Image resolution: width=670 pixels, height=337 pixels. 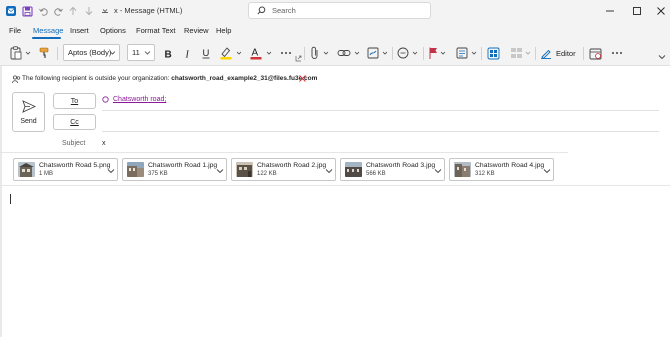 I want to click on schedule-icon, so click(x=595, y=53).